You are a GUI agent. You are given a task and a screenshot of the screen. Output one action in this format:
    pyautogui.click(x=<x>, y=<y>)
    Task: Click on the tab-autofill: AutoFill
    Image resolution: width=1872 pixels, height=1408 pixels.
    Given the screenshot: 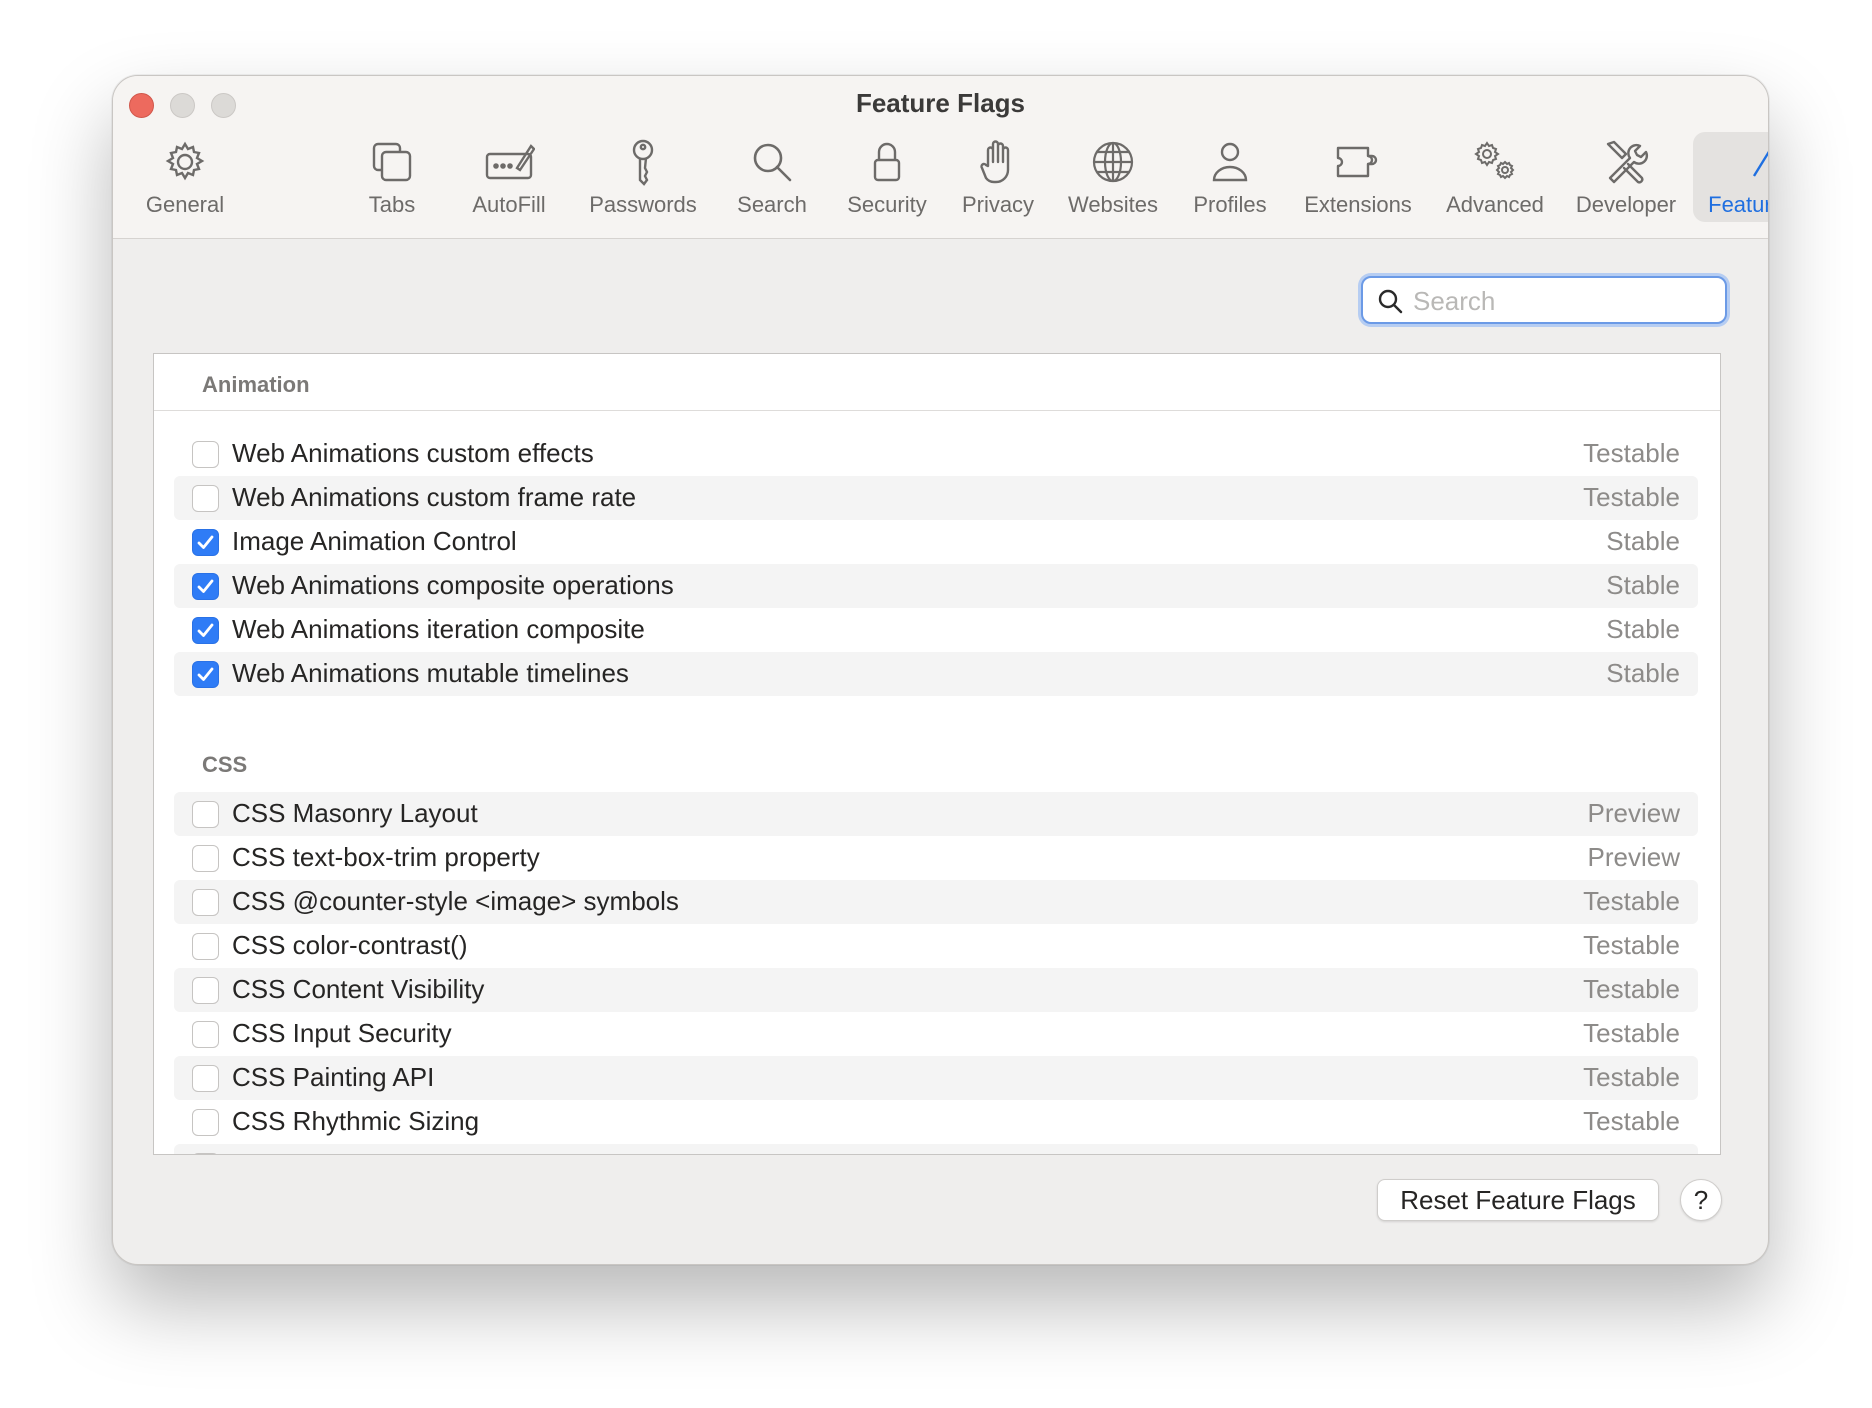 What is the action you would take?
    pyautogui.click(x=509, y=177)
    